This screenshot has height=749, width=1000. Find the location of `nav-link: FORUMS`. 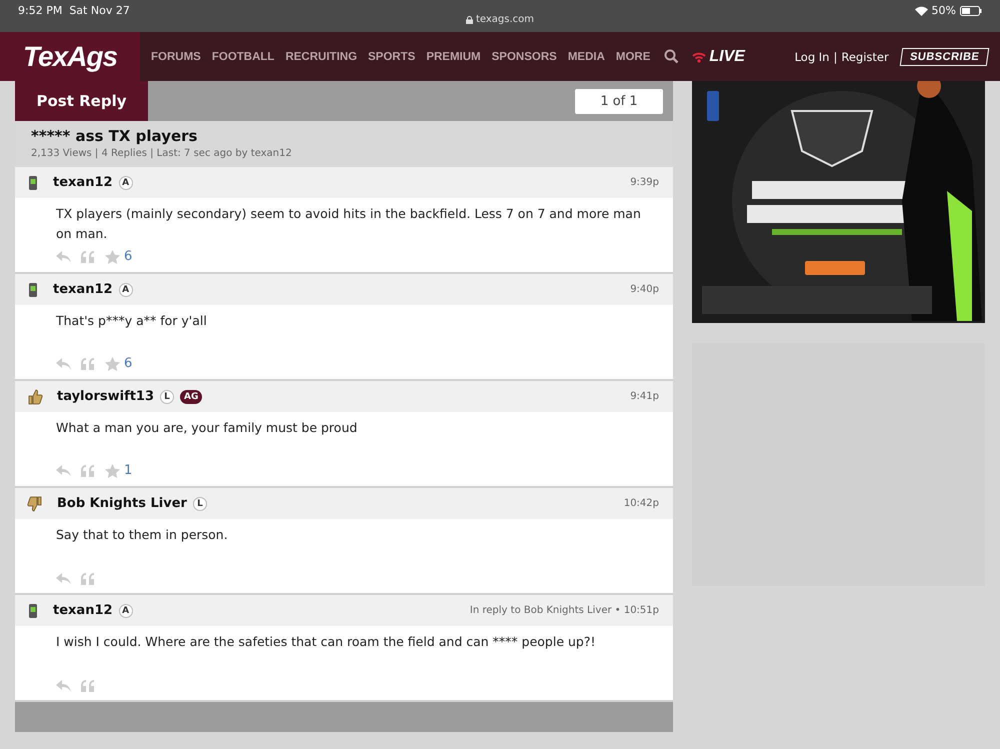

nav-link: FORUMS is located at coordinates (176, 56).